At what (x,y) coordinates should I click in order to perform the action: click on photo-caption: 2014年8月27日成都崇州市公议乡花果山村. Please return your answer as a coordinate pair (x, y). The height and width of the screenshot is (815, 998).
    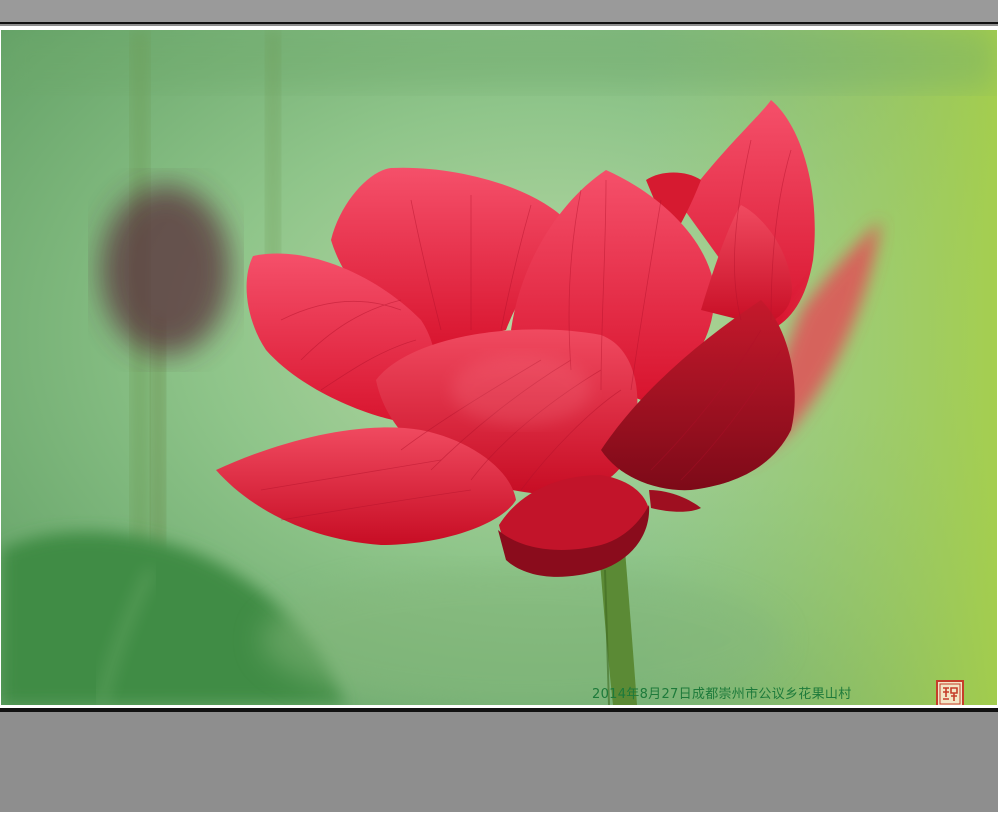
    Looking at the image, I should click on (722, 694).